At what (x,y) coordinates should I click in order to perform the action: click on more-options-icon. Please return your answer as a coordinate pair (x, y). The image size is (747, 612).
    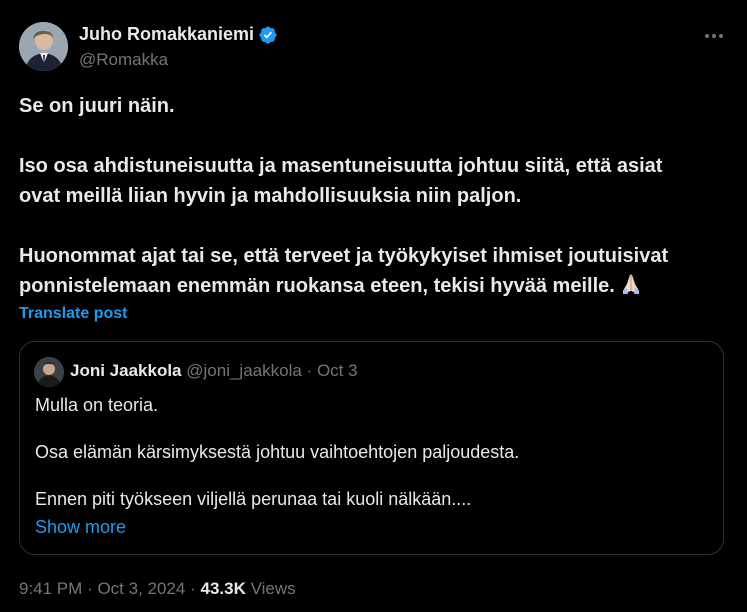
    Looking at the image, I should click on (714, 36).